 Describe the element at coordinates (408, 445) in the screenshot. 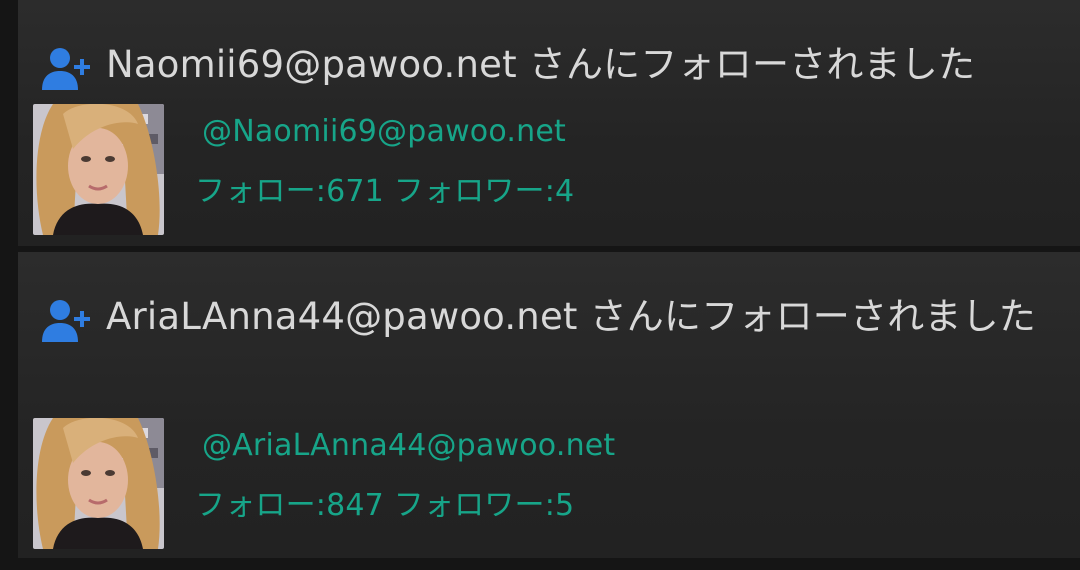

I see `user-handle: @AriaLAnna44@pawoo.net` at that location.